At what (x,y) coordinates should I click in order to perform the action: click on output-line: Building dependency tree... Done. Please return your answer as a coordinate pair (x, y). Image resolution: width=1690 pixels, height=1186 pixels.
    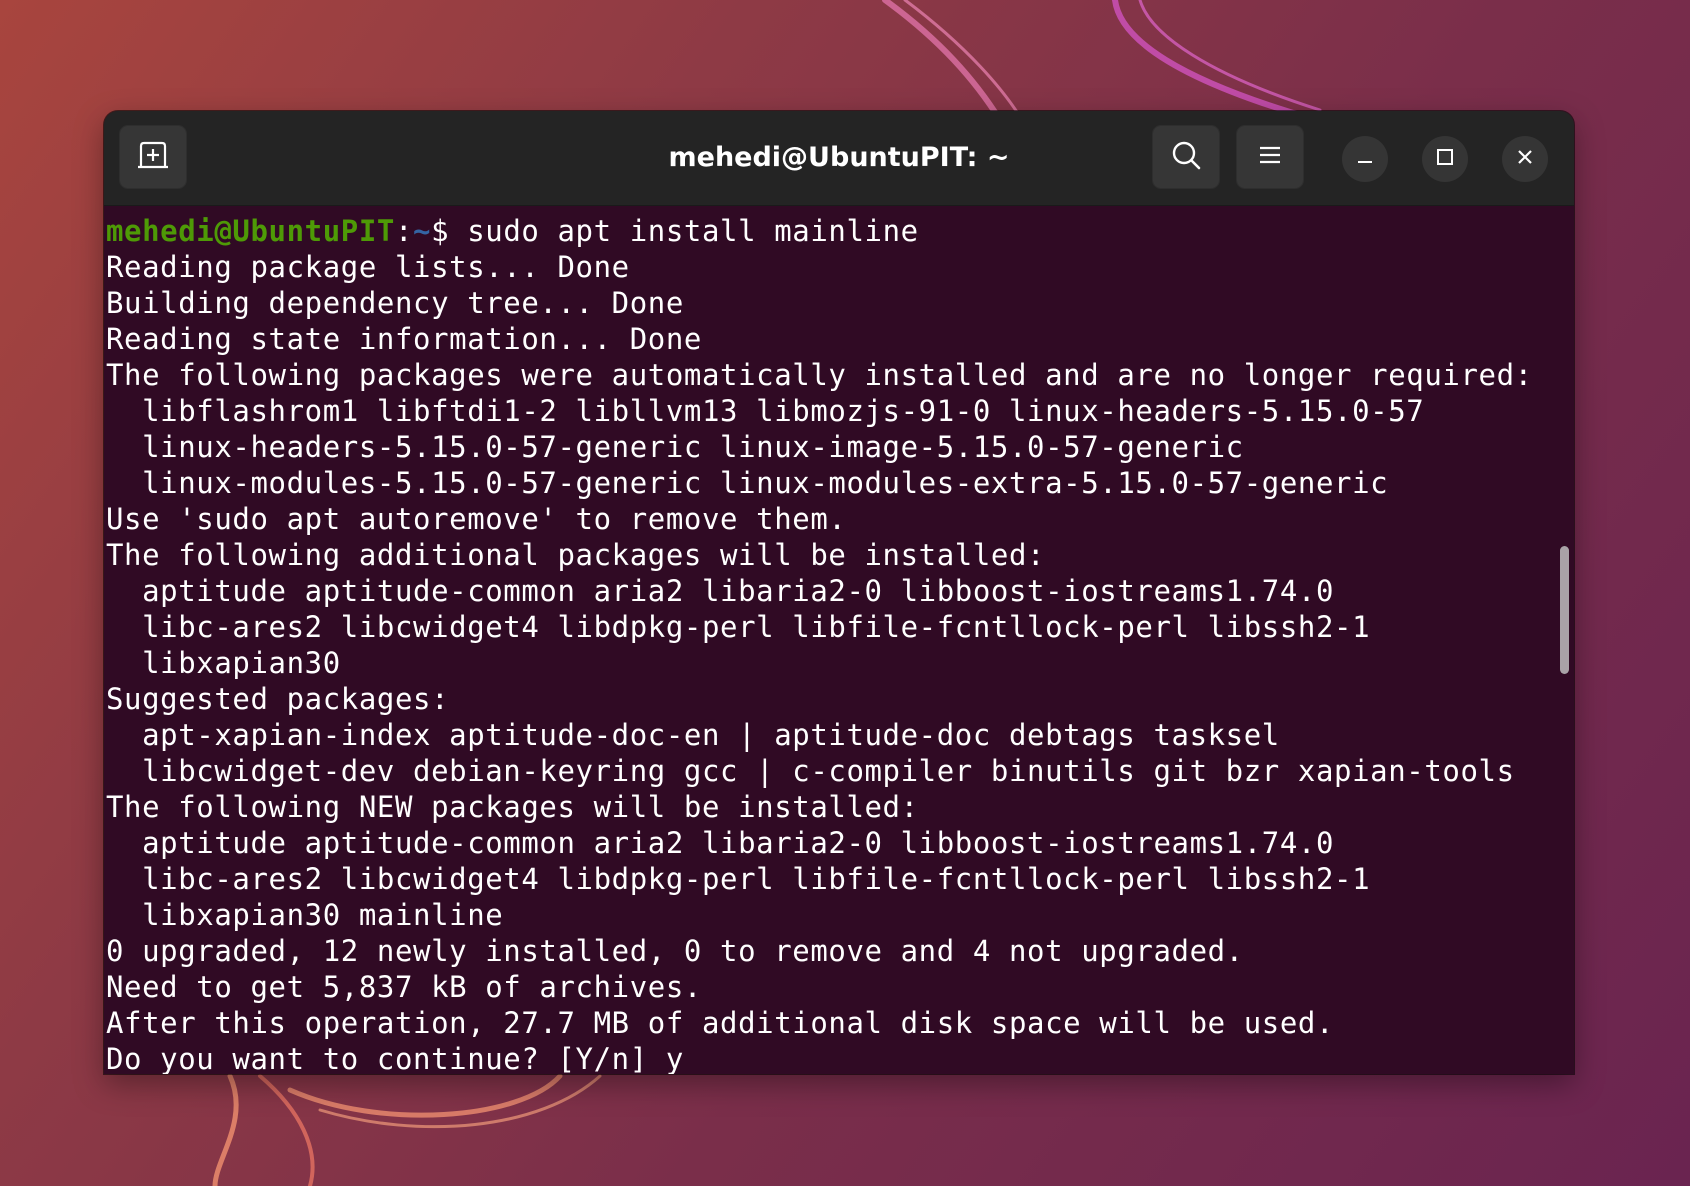
    Looking at the image, I should click on (395, 303).